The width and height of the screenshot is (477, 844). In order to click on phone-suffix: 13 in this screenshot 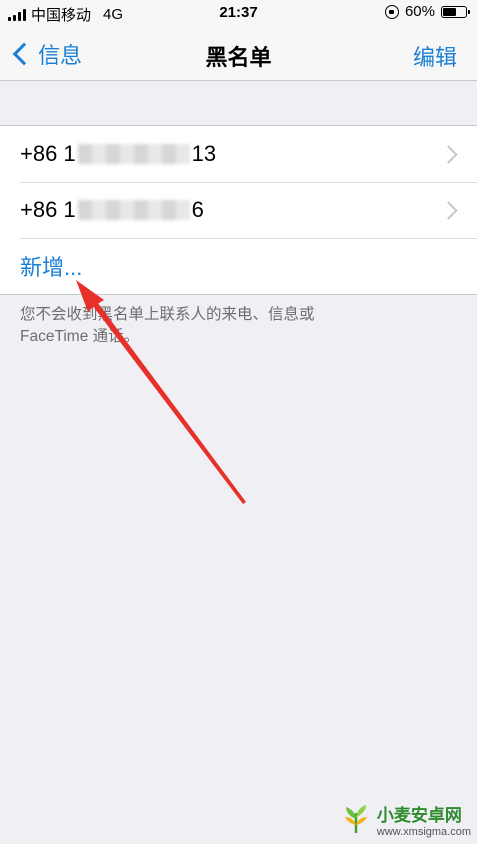, I will do `click(204, 153)`.